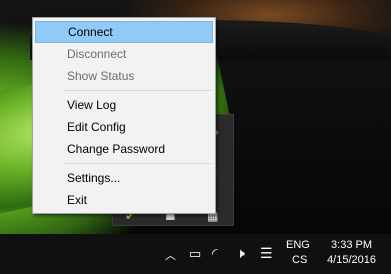  I want to click on battery-icon: ▭, so click(195, 254).